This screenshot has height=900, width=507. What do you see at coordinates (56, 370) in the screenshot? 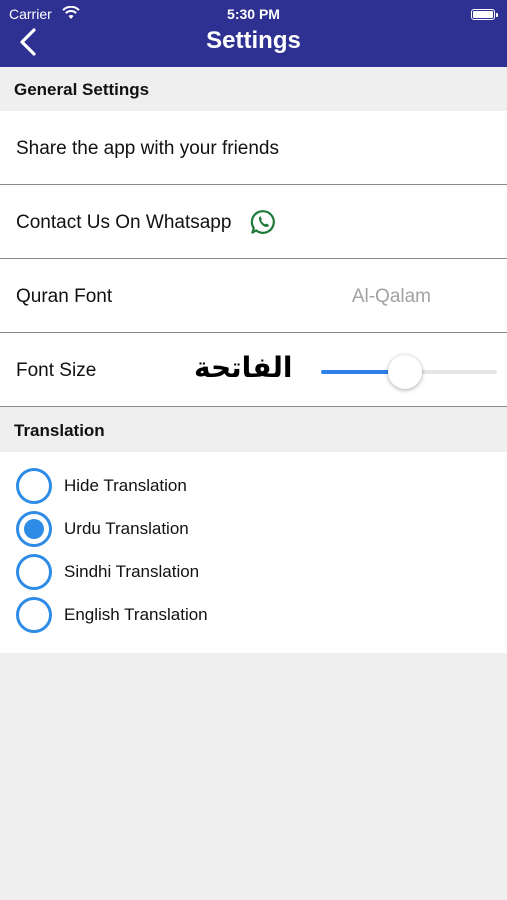
I see `font-size-label: Font Size` at bounding box center [56, 370].